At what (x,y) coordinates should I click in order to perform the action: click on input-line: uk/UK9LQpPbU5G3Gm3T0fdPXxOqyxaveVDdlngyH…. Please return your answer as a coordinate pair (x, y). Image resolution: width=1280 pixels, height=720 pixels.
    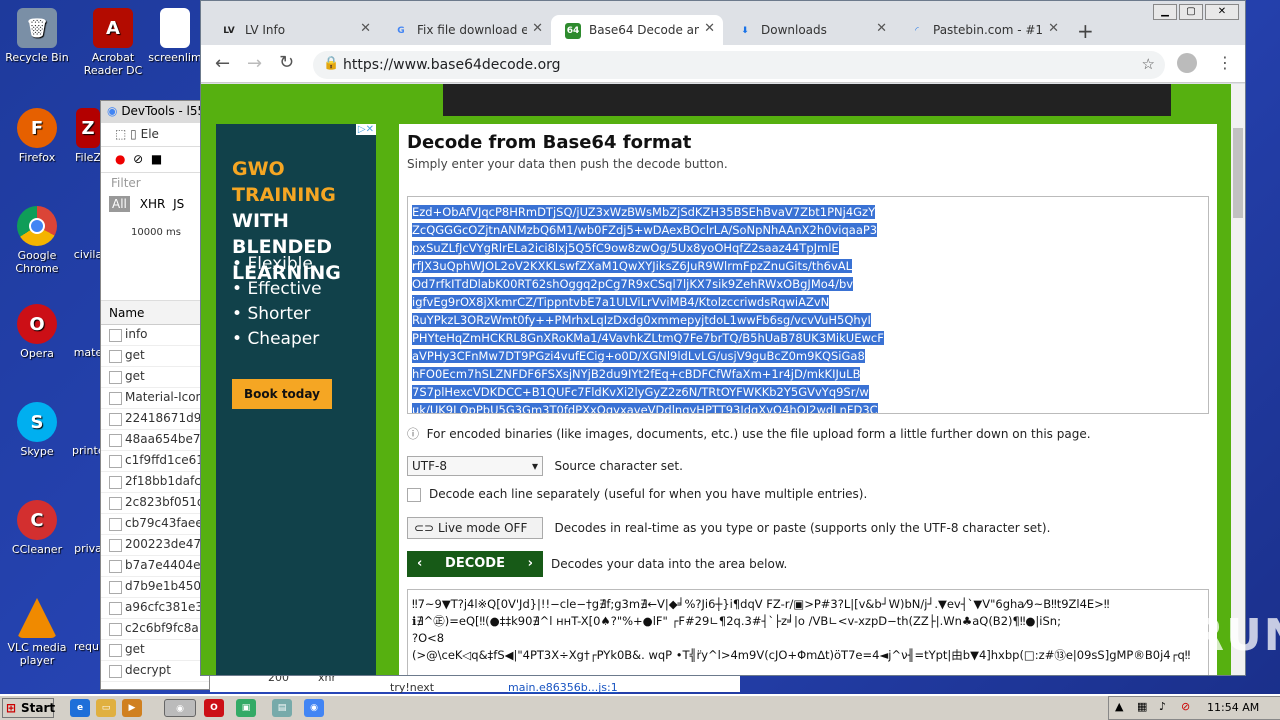
    Looking at the image, I should click on (645, 408).